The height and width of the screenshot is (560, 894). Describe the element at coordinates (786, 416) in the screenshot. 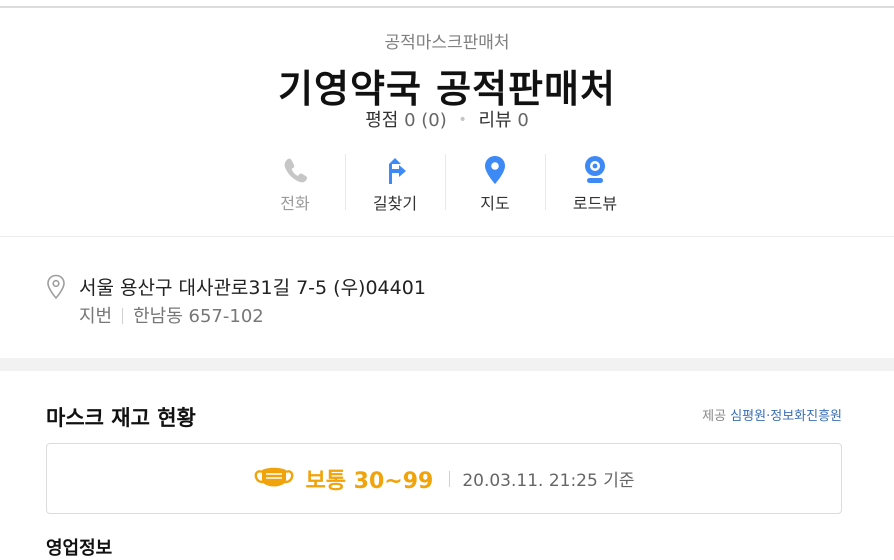

I see `provider-link: 심평원·정보화진흥원` at that location.